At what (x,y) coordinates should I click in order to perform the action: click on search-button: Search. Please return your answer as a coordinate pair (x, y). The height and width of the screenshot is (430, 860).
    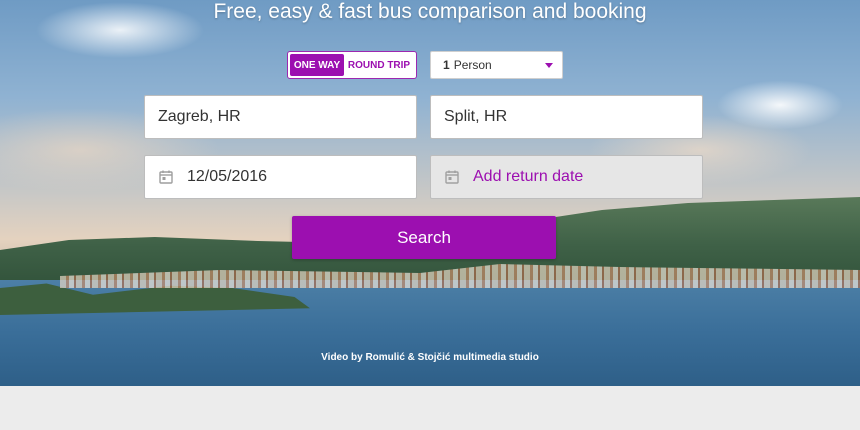
    Looking at the image, I should click on (424, 237).